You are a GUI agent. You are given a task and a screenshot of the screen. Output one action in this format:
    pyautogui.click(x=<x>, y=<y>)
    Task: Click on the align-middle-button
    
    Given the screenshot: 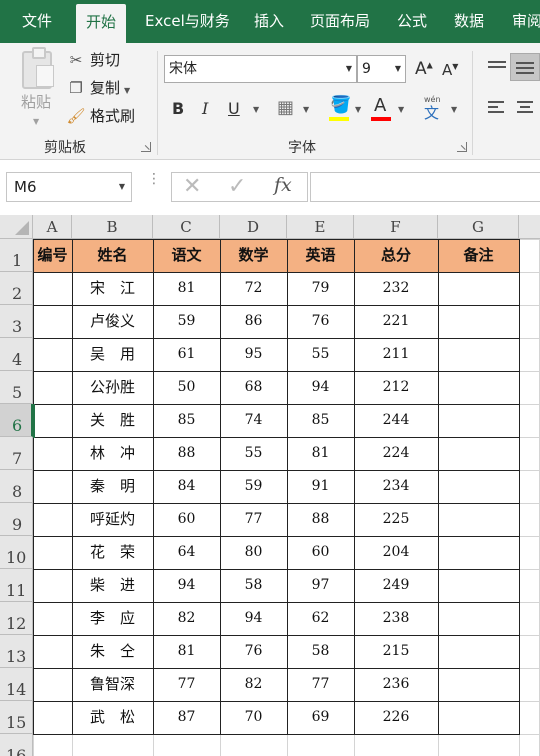 What is the action you would take?
    pyautogui.click(x=525, y=67)
    